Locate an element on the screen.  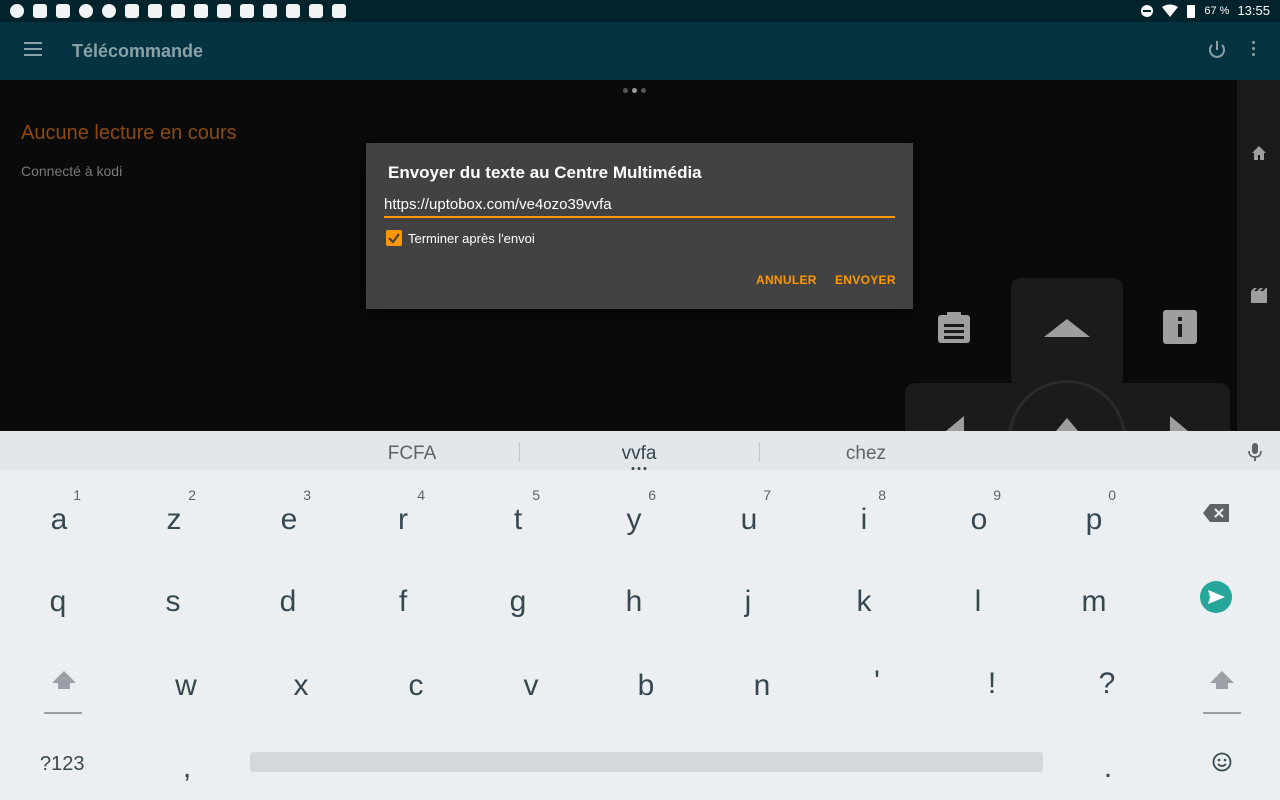
key-v: v is located at coordinates (531, 685).